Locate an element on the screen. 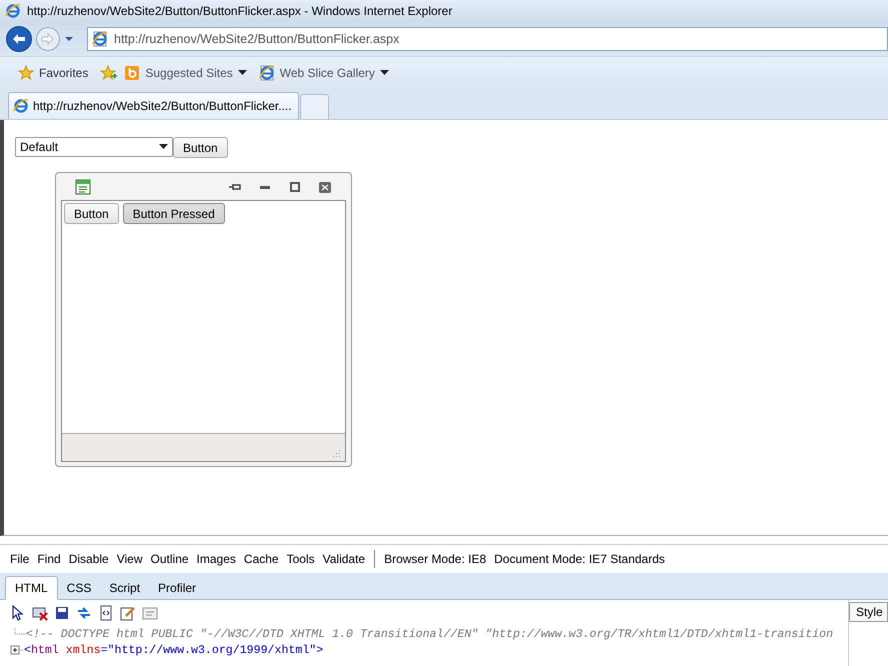 Image resolution: width=888 pixels, height=666 pixels. expand-icon is located at coordinates (17, 650).